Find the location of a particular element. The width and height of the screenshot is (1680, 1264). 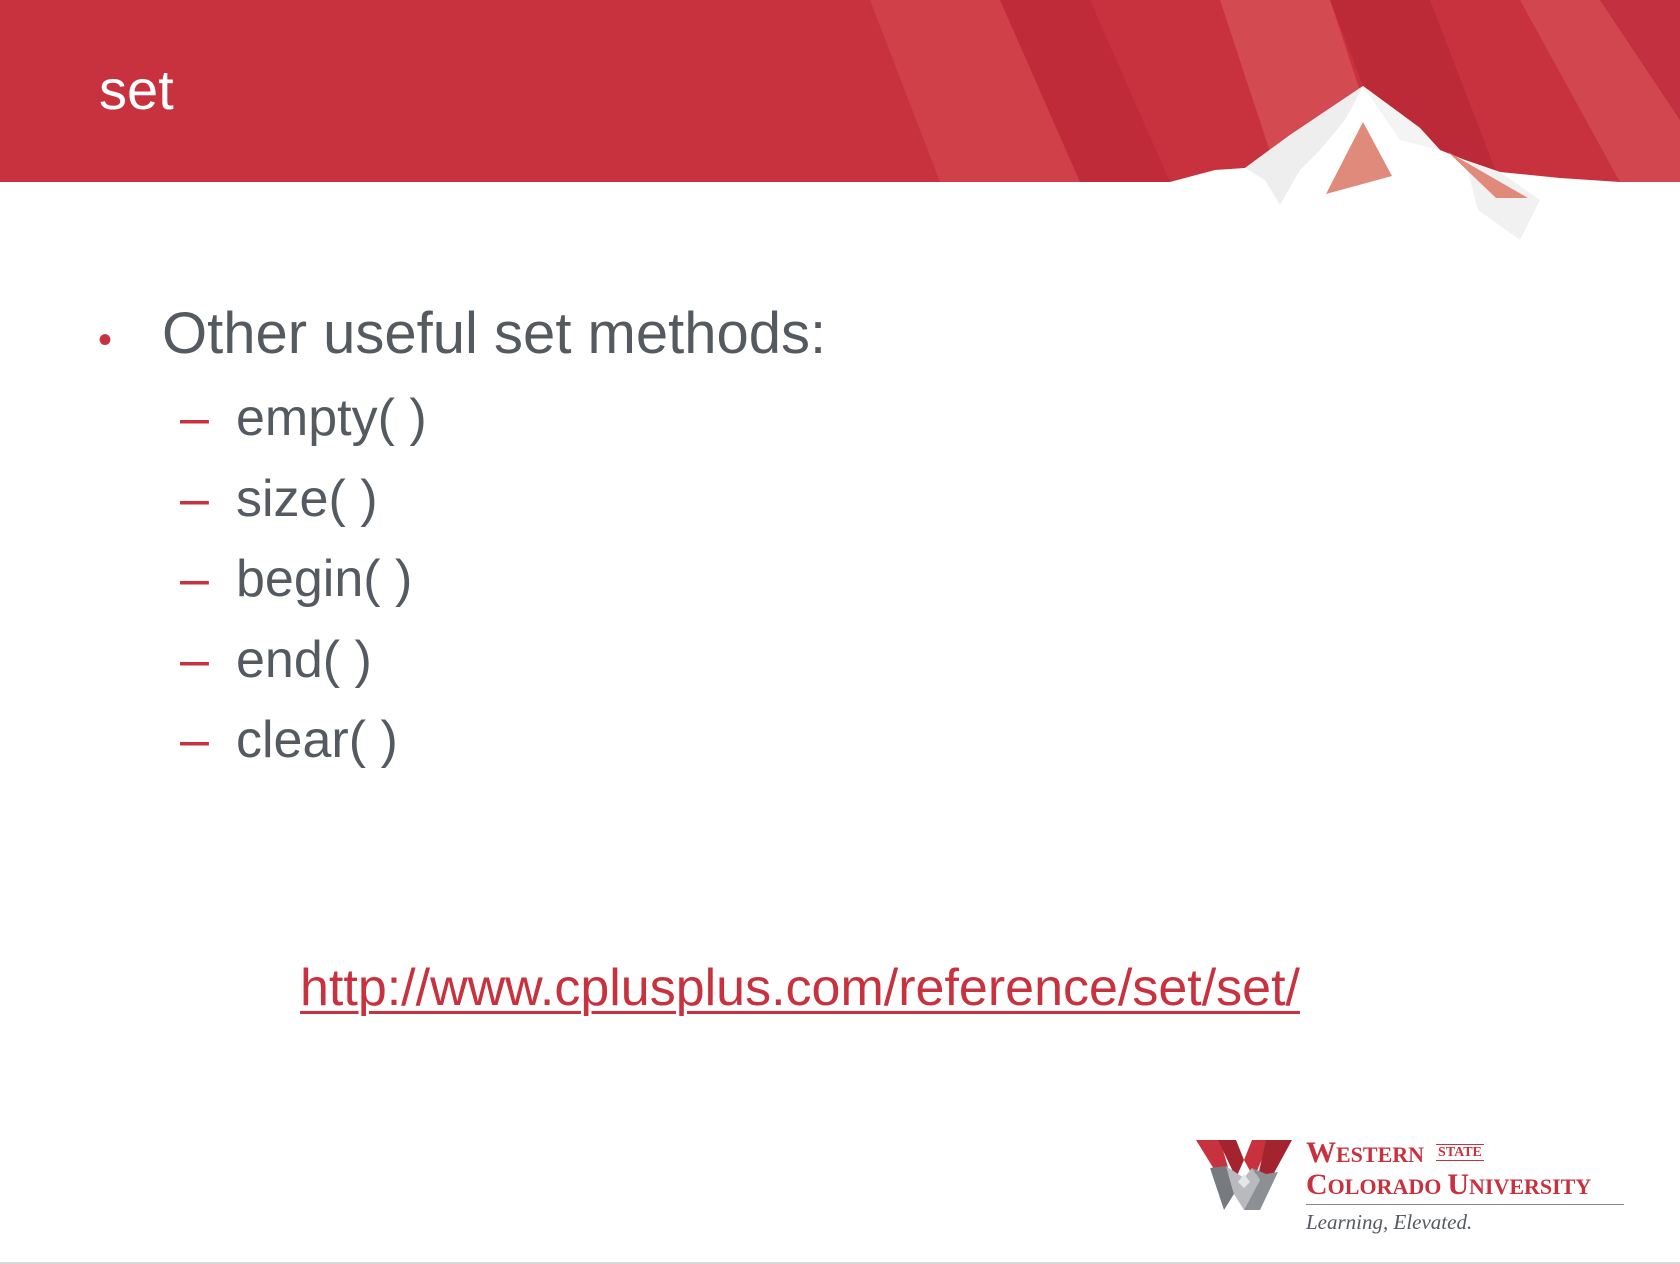

bullet-text: Other useful set methods: is located at coordinates (494, 333).